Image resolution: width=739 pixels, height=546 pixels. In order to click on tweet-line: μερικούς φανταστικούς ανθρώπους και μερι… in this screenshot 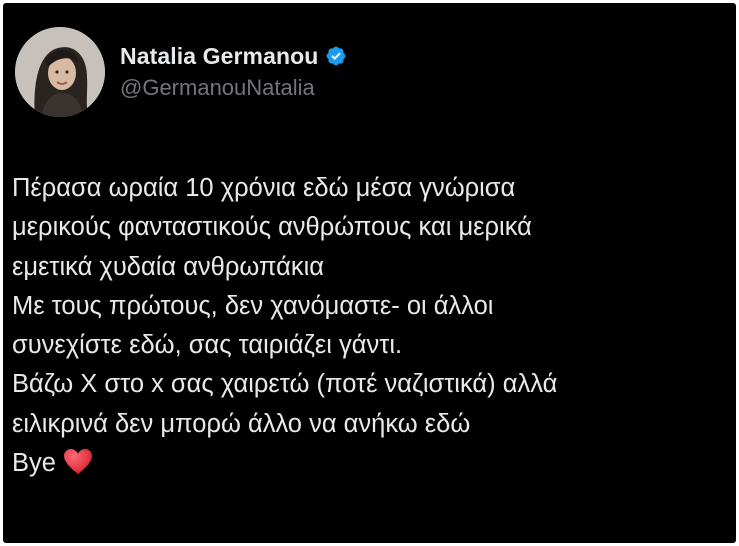, I will do `click(272, 227)`.